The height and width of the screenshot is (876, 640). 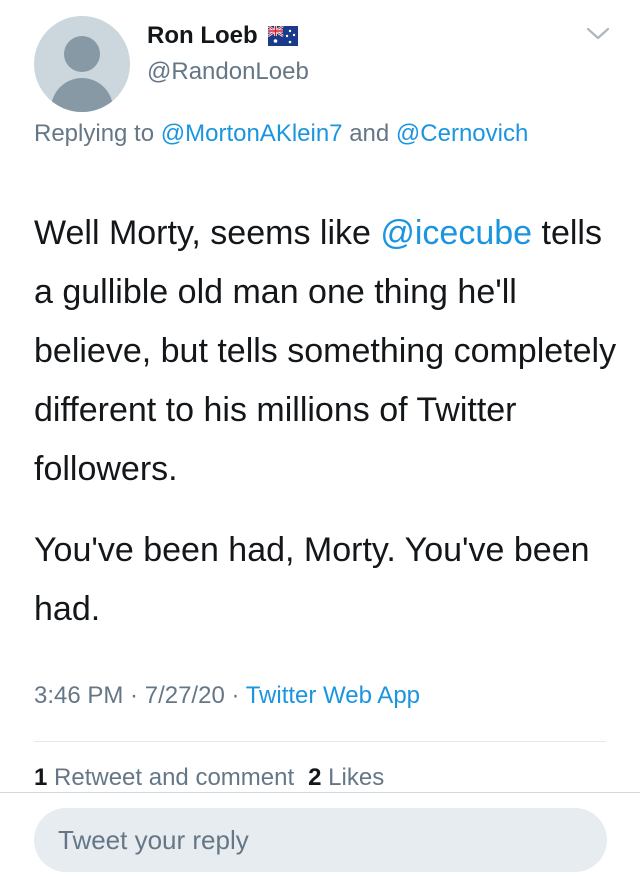 What do you see at coordinates (202, 36) in the screenshot?
I see `author-display-name: Ron Loeb` at bounding box center [202, 36].